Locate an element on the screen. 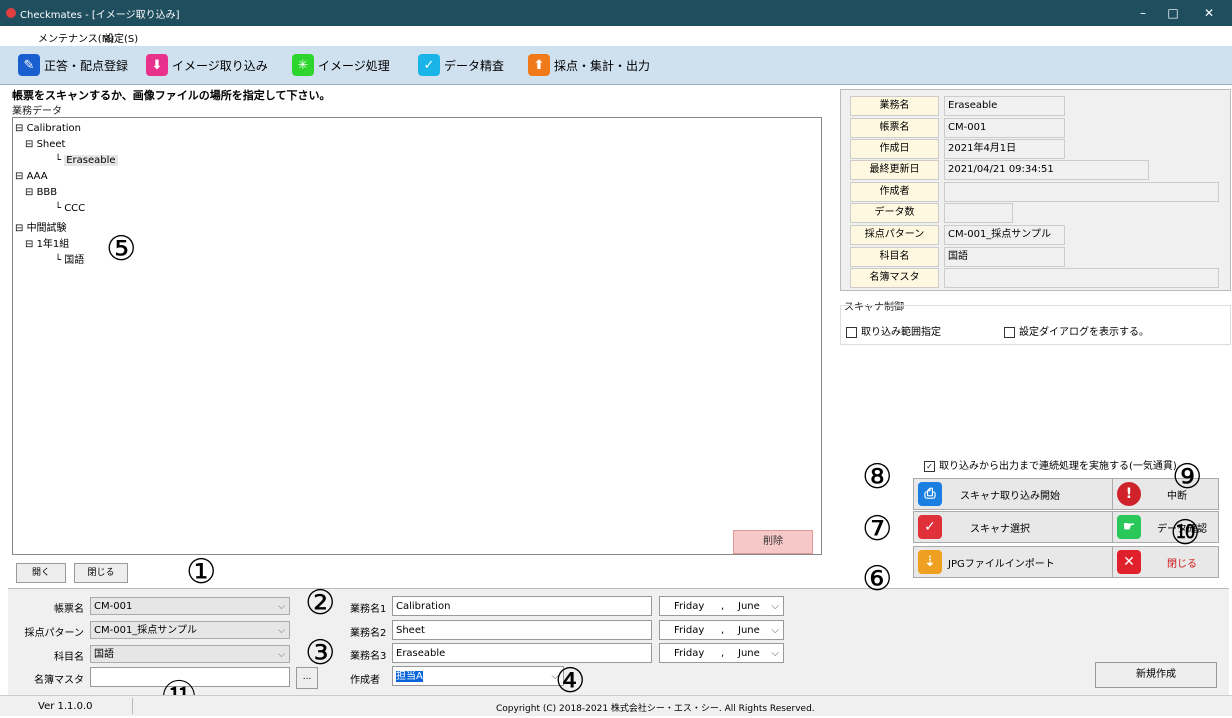 The image size is (1232, 718). open-button: 開く is located at coordinates (41, 573).